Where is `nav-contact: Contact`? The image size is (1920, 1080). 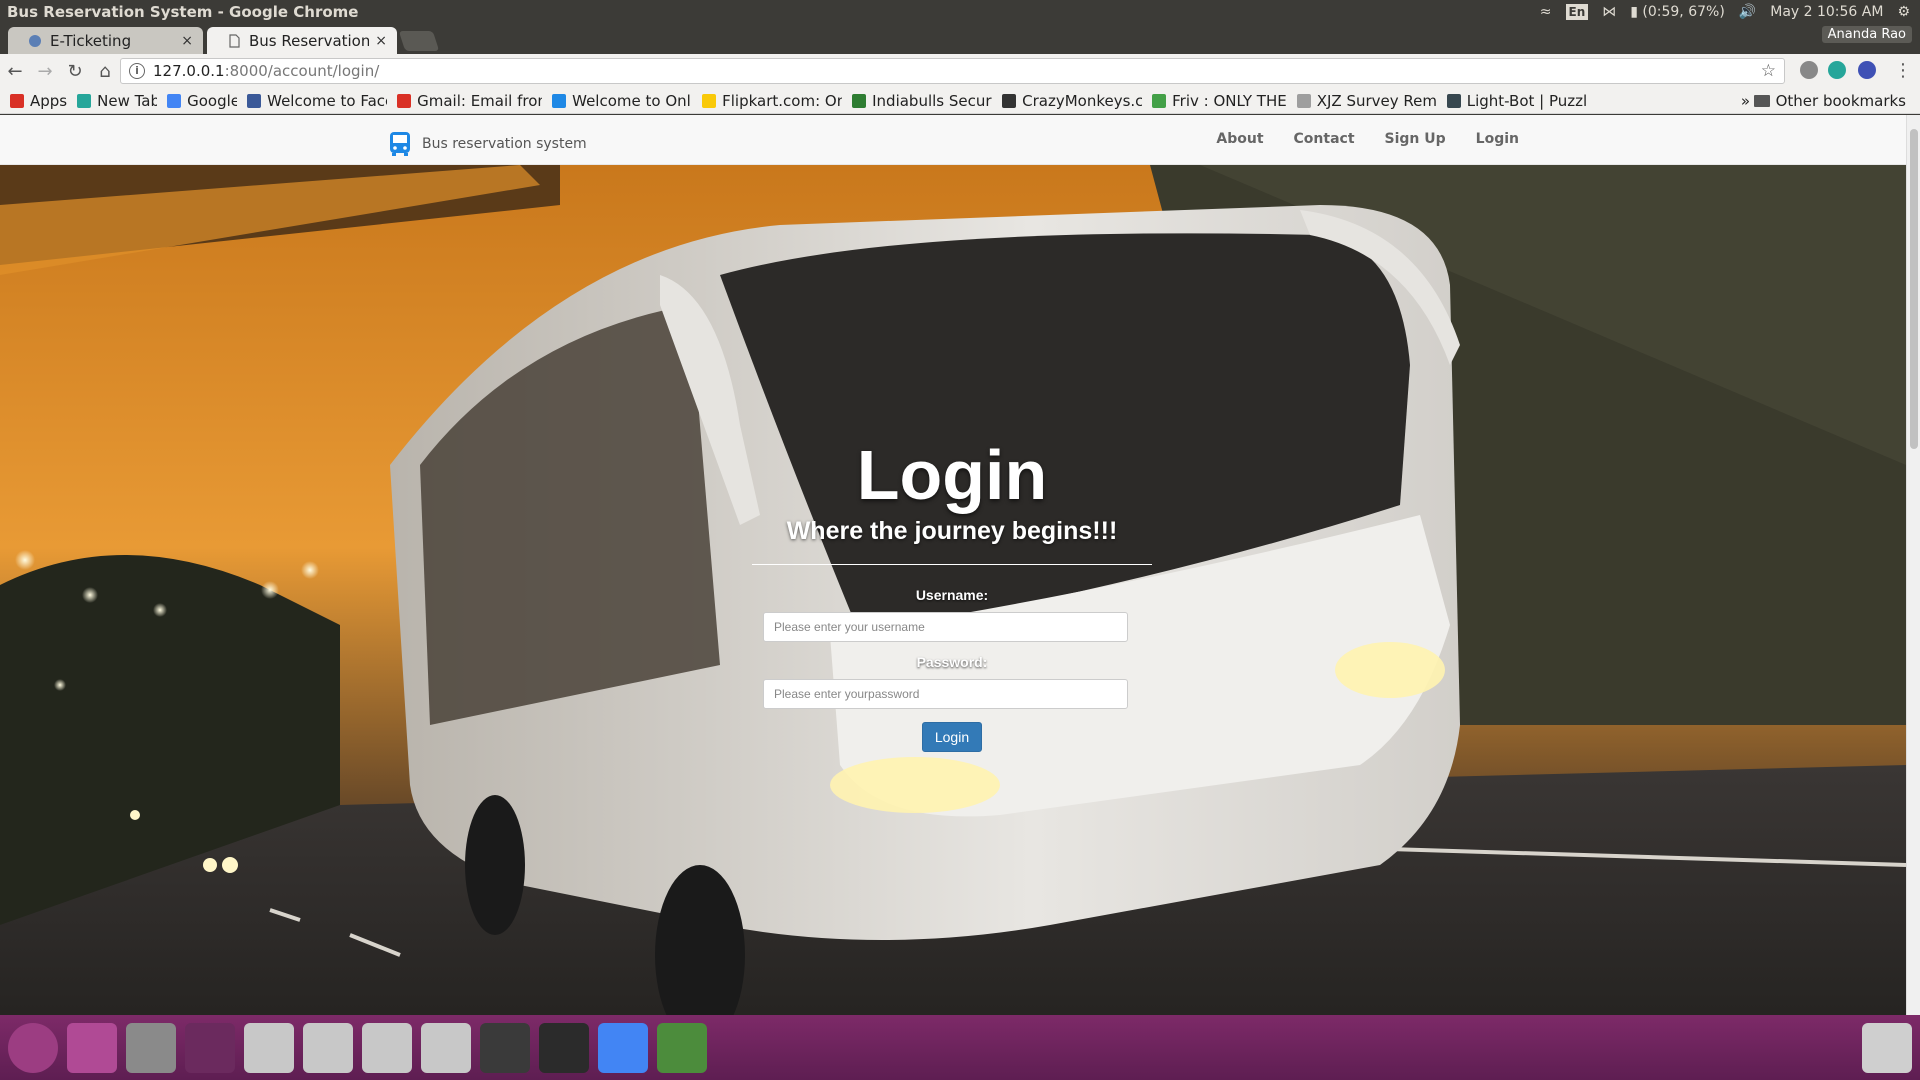
nav-contact: Contact is located at coordinates (1324, 139).